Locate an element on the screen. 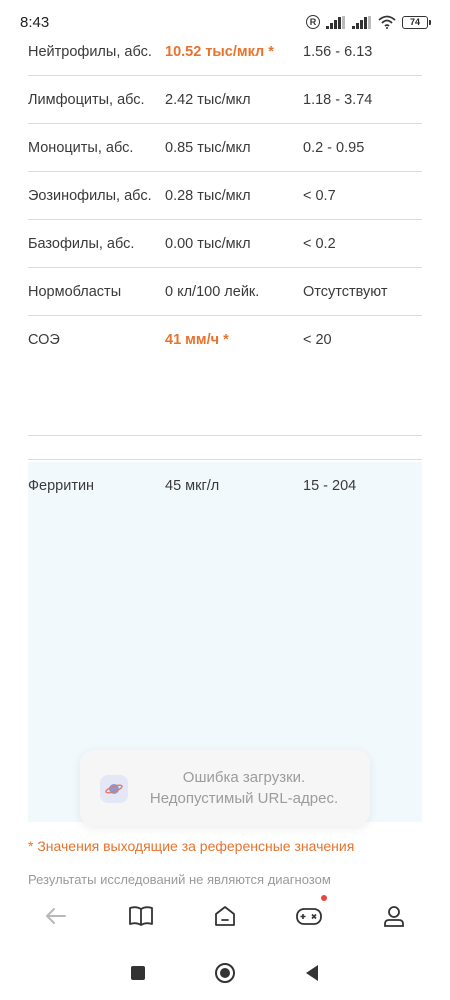  test-name: Ферритин is located at coordinates (61, 486).